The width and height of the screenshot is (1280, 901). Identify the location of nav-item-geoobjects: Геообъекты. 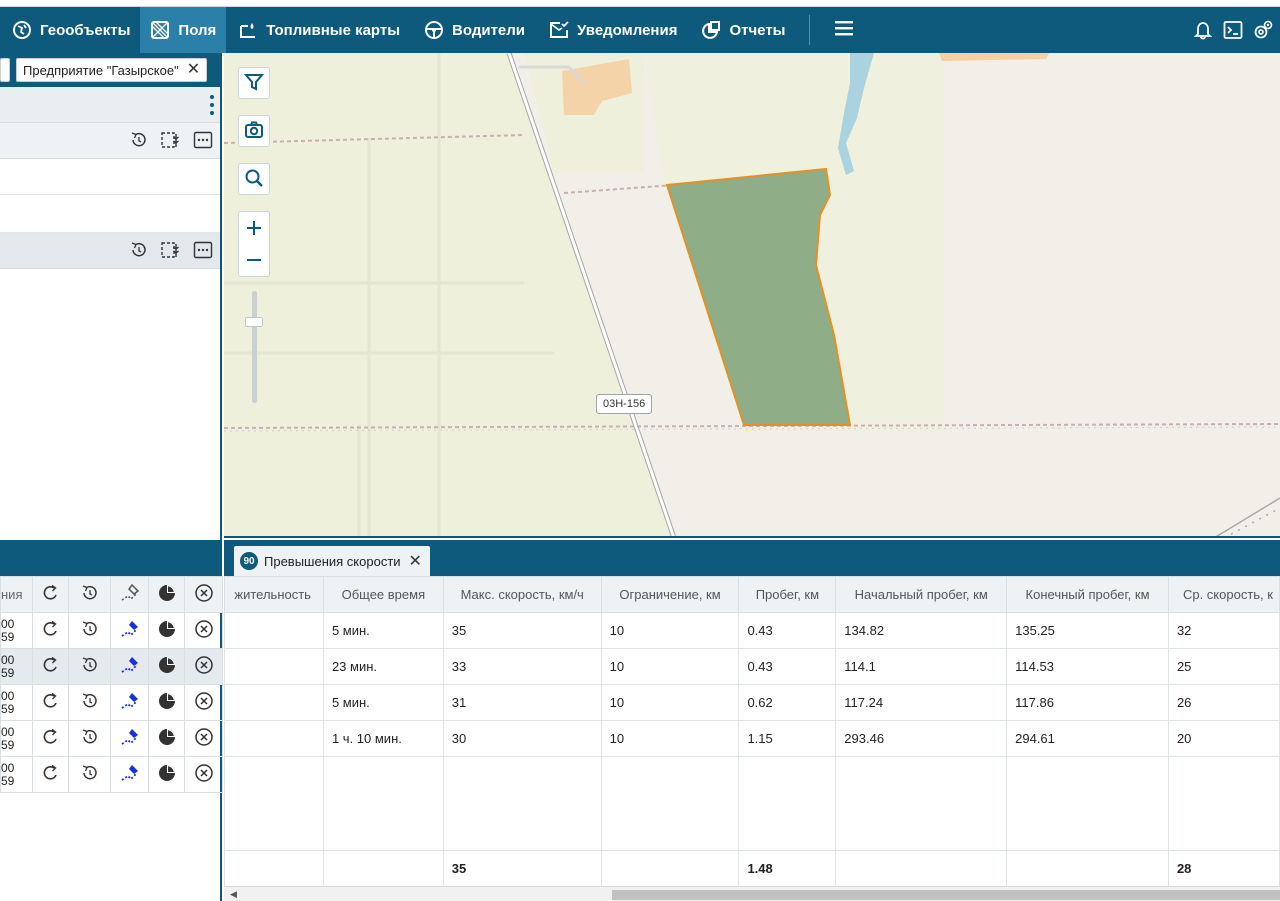
(70, 30).